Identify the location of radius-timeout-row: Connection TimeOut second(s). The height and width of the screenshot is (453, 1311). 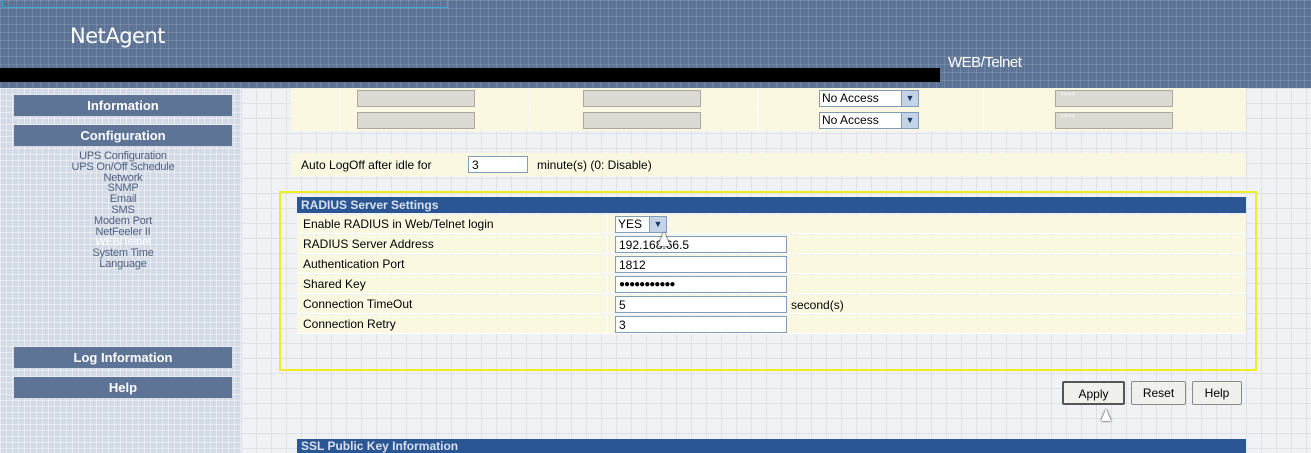
(771, 304).